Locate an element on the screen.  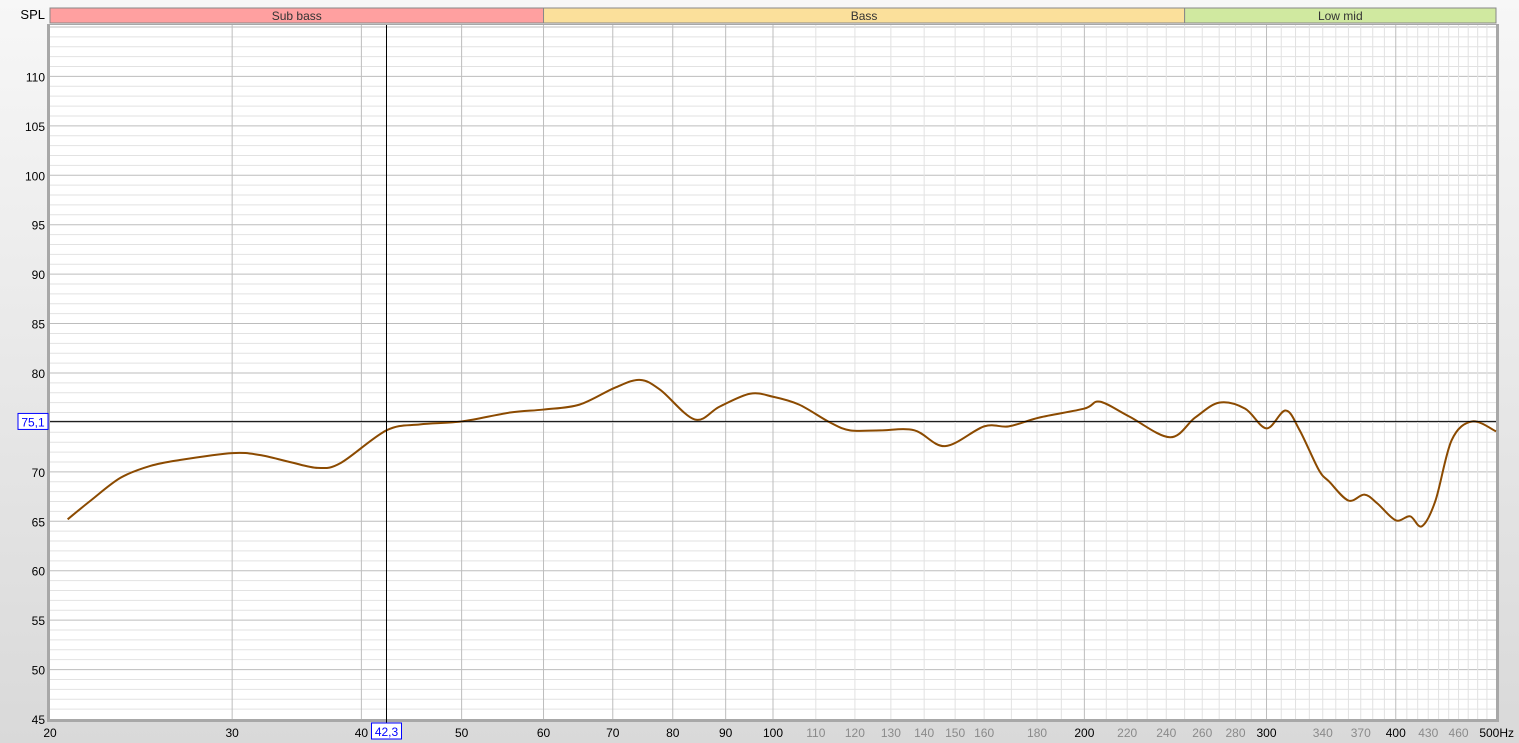
y-tick-label: 45 is located at coordinates (39, 720).